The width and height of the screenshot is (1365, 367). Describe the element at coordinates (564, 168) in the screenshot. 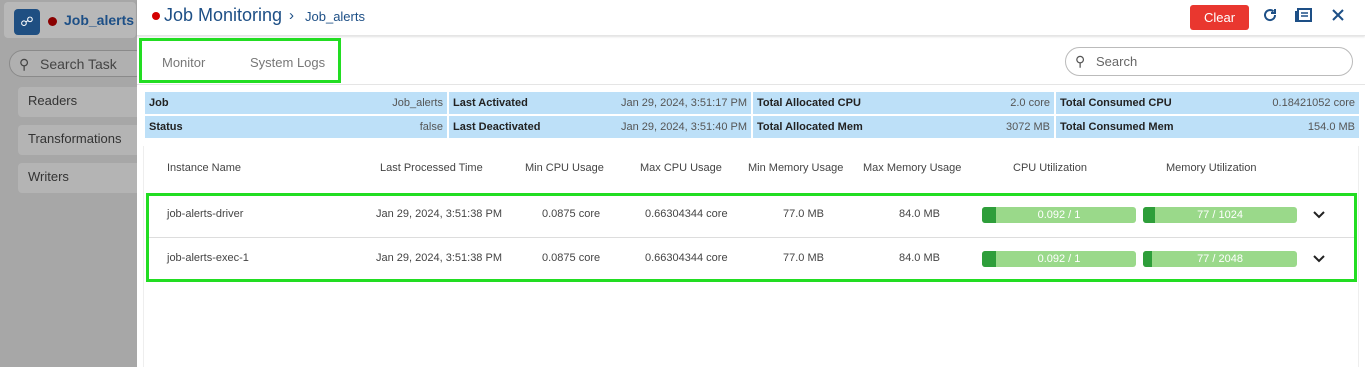

I see `header-min-cpu: Min CPU Usage` at that location.